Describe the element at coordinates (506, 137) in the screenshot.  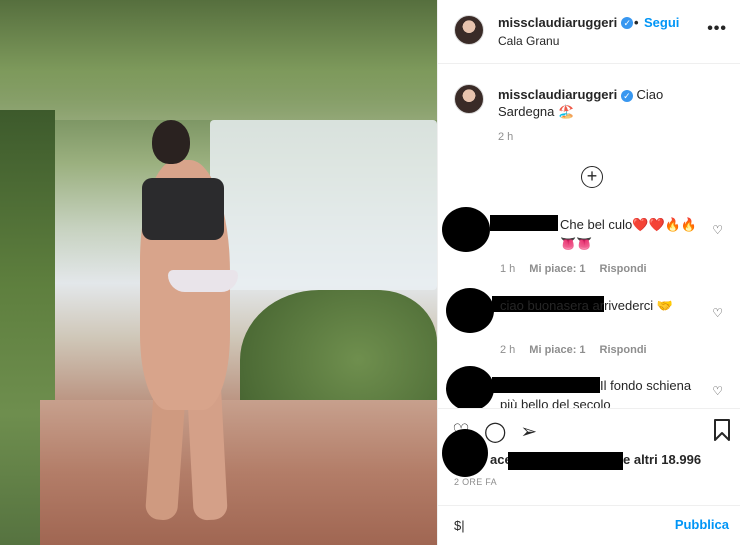
I see `caption-timestamp: 2 h` at that location.